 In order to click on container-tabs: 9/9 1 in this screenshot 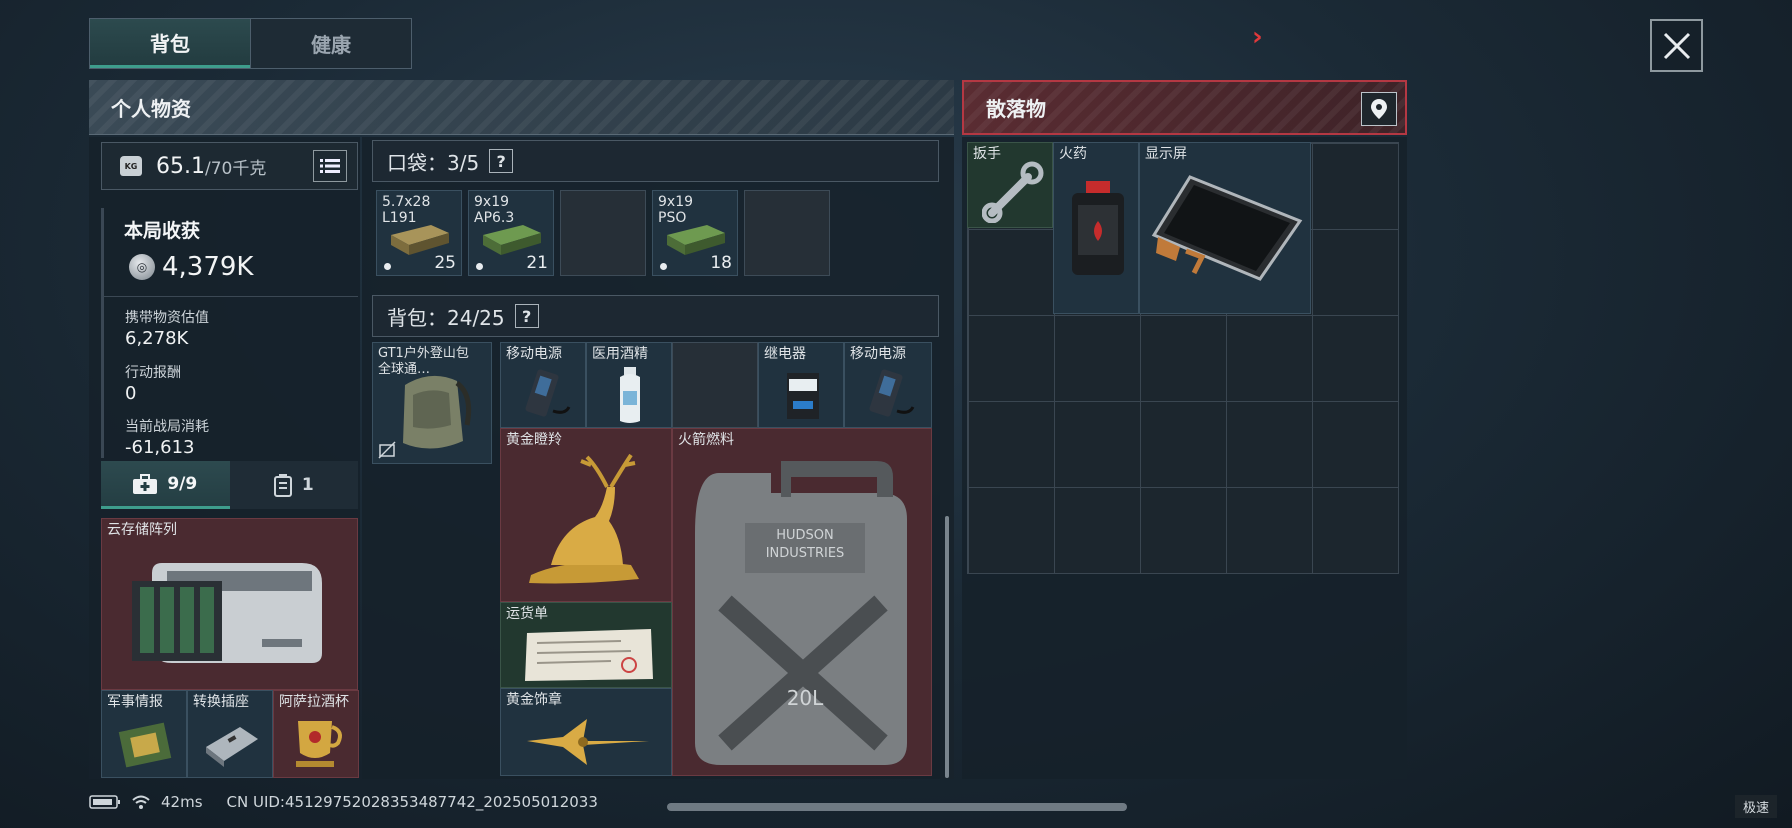, I will do `click(229, 485)`.